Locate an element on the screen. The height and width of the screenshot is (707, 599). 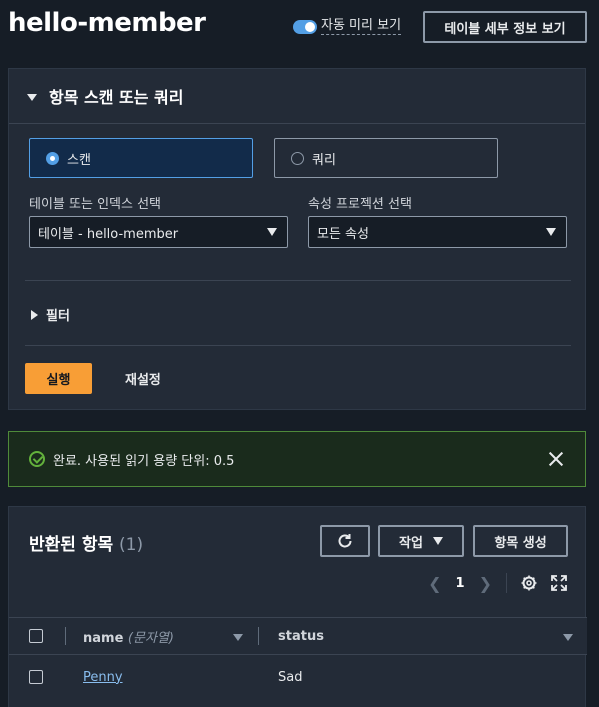
table-row: Penny Sad is located at coordinates (298, 677).